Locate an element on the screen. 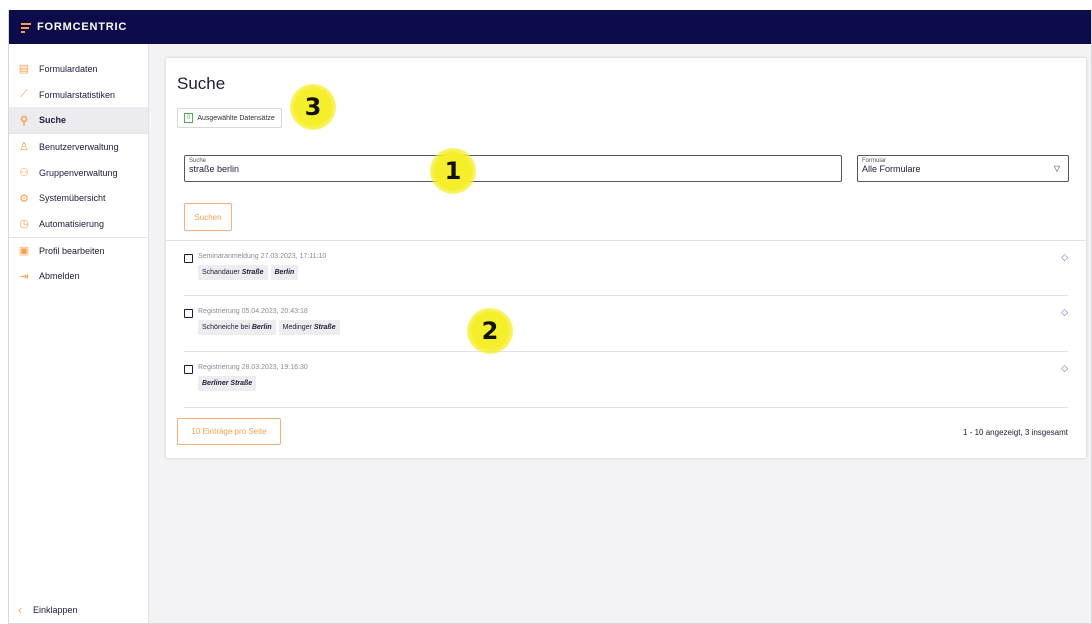  profile-card-icon: ▣ is located at coordinates (24, 251).